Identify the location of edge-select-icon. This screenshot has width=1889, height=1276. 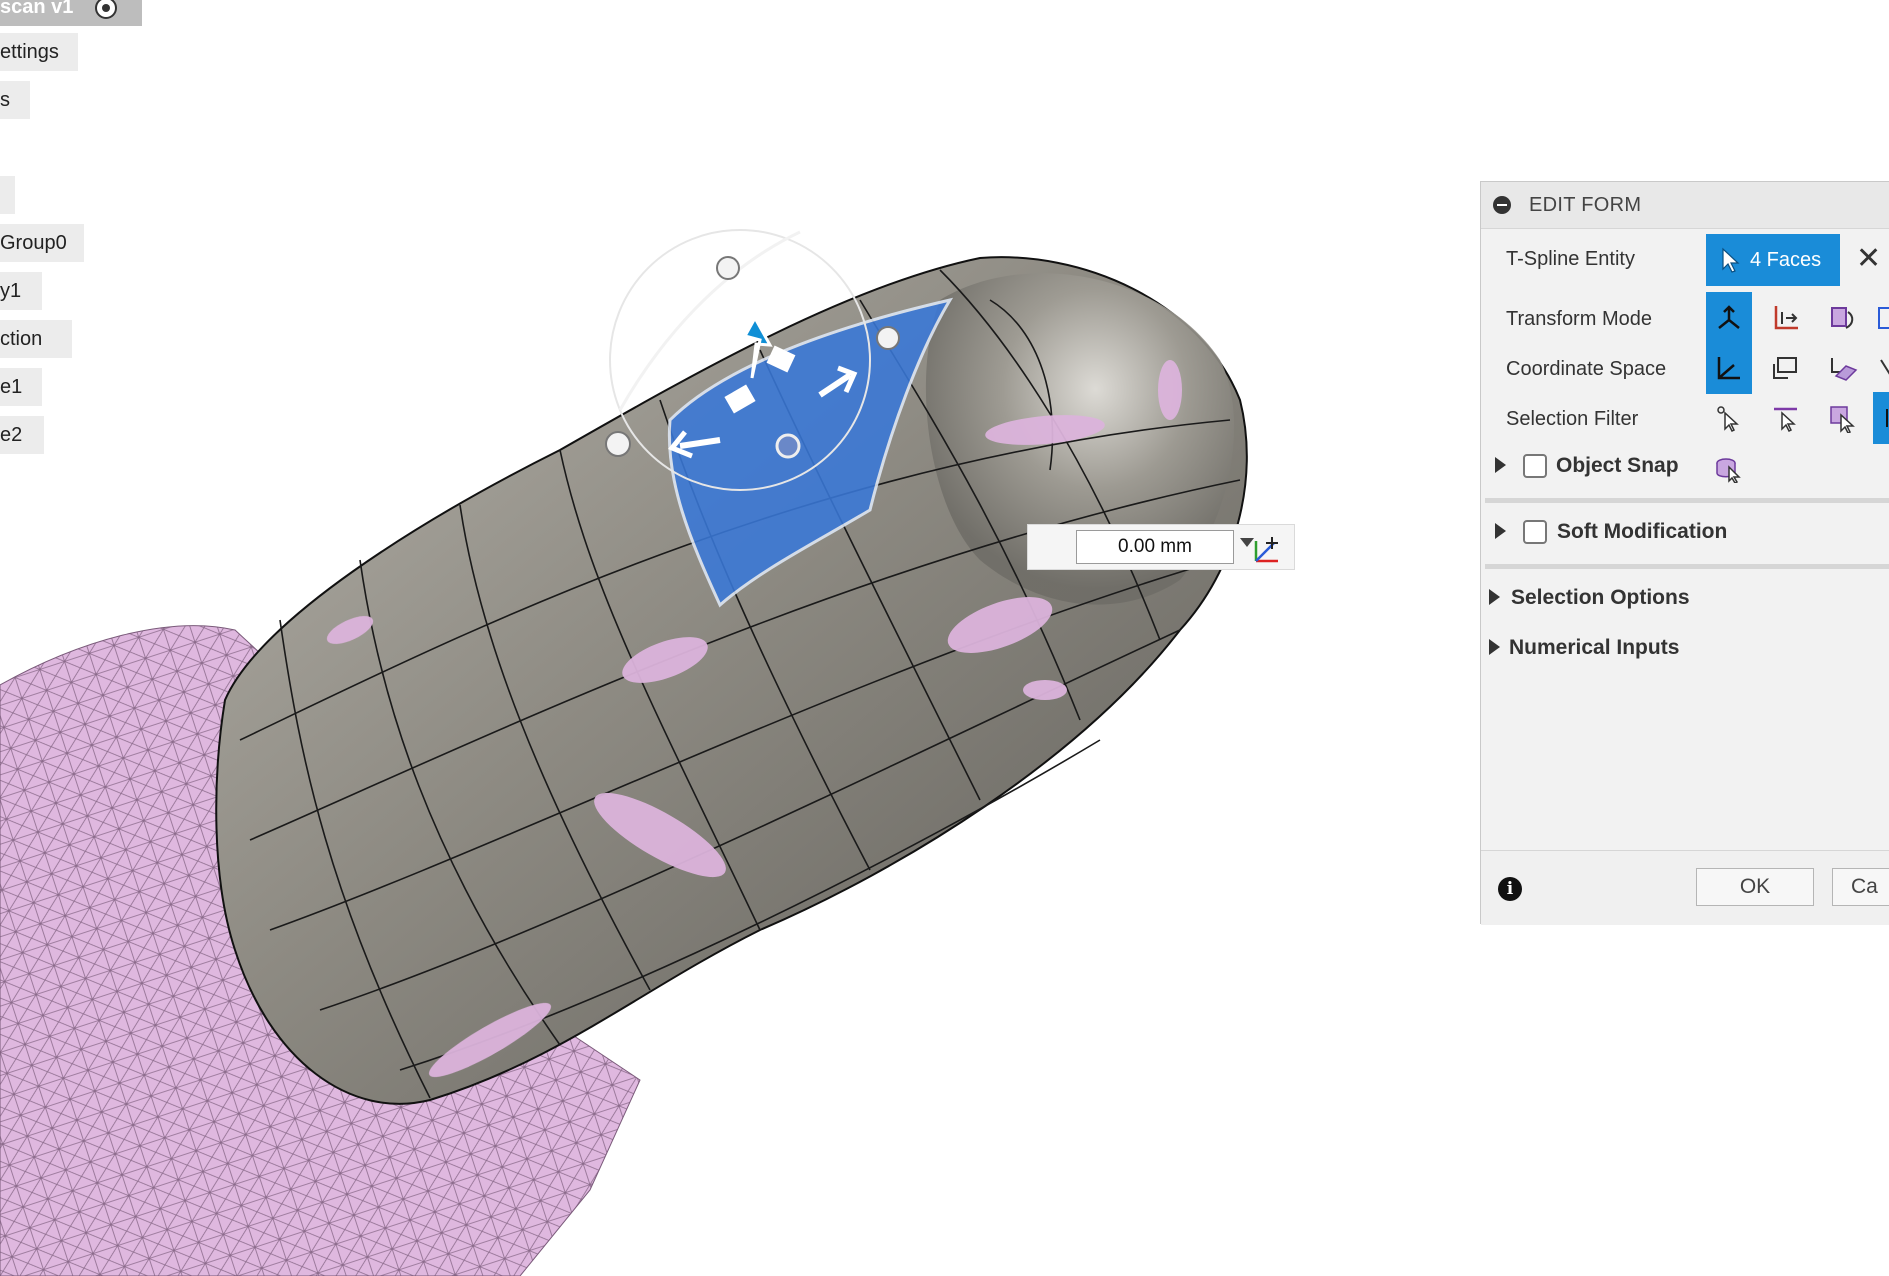
(1785, 420).